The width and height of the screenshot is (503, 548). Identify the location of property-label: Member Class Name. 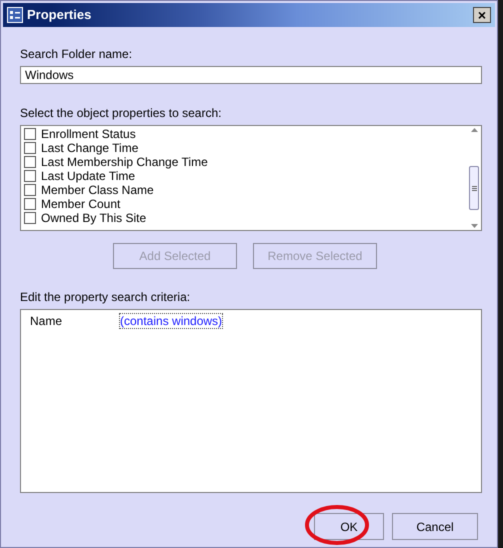
(97, 190).